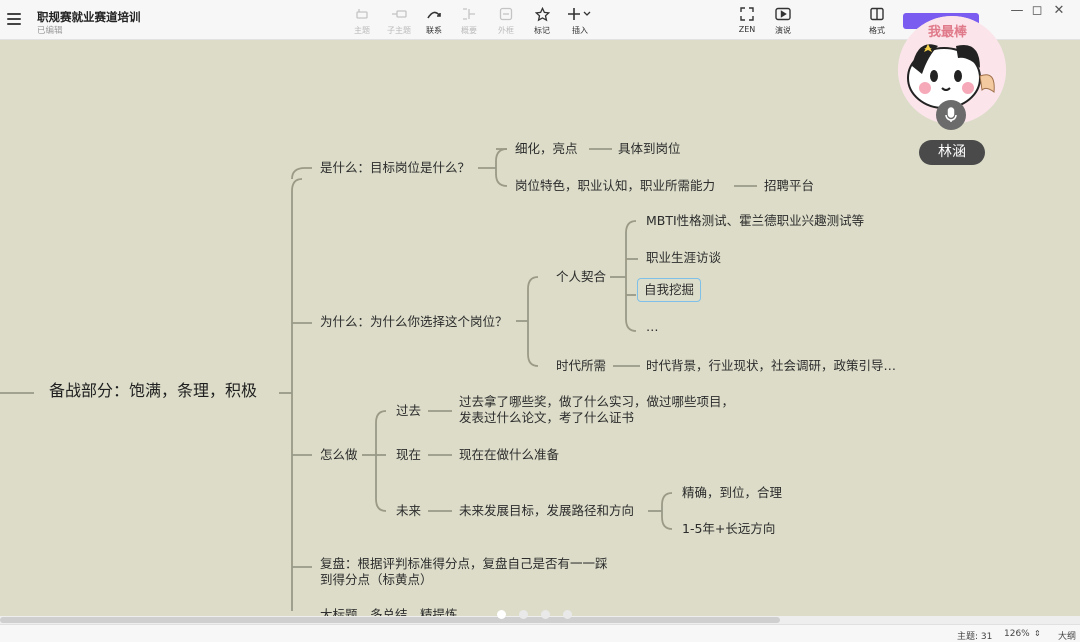 The width and height of the screenshot is (1080, 642). Describe the element at coordinates (399, 21) in the screenshot. I see `subtopic-button: 子主题` at that location.